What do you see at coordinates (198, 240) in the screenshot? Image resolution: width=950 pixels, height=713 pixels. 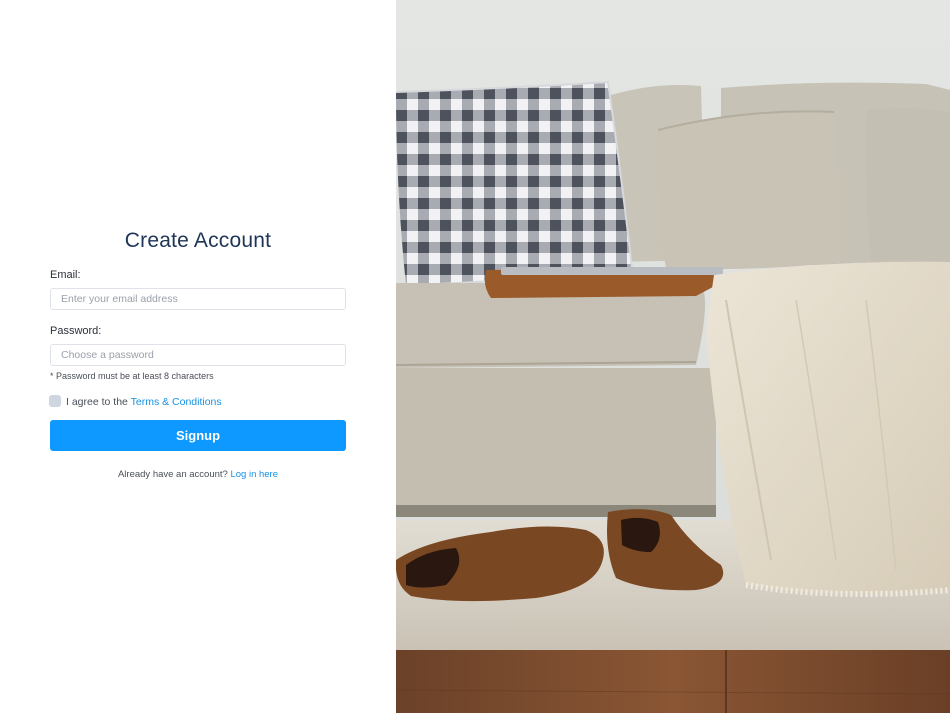 I see `page-title: Create Account` at bounding box center [198, 240].